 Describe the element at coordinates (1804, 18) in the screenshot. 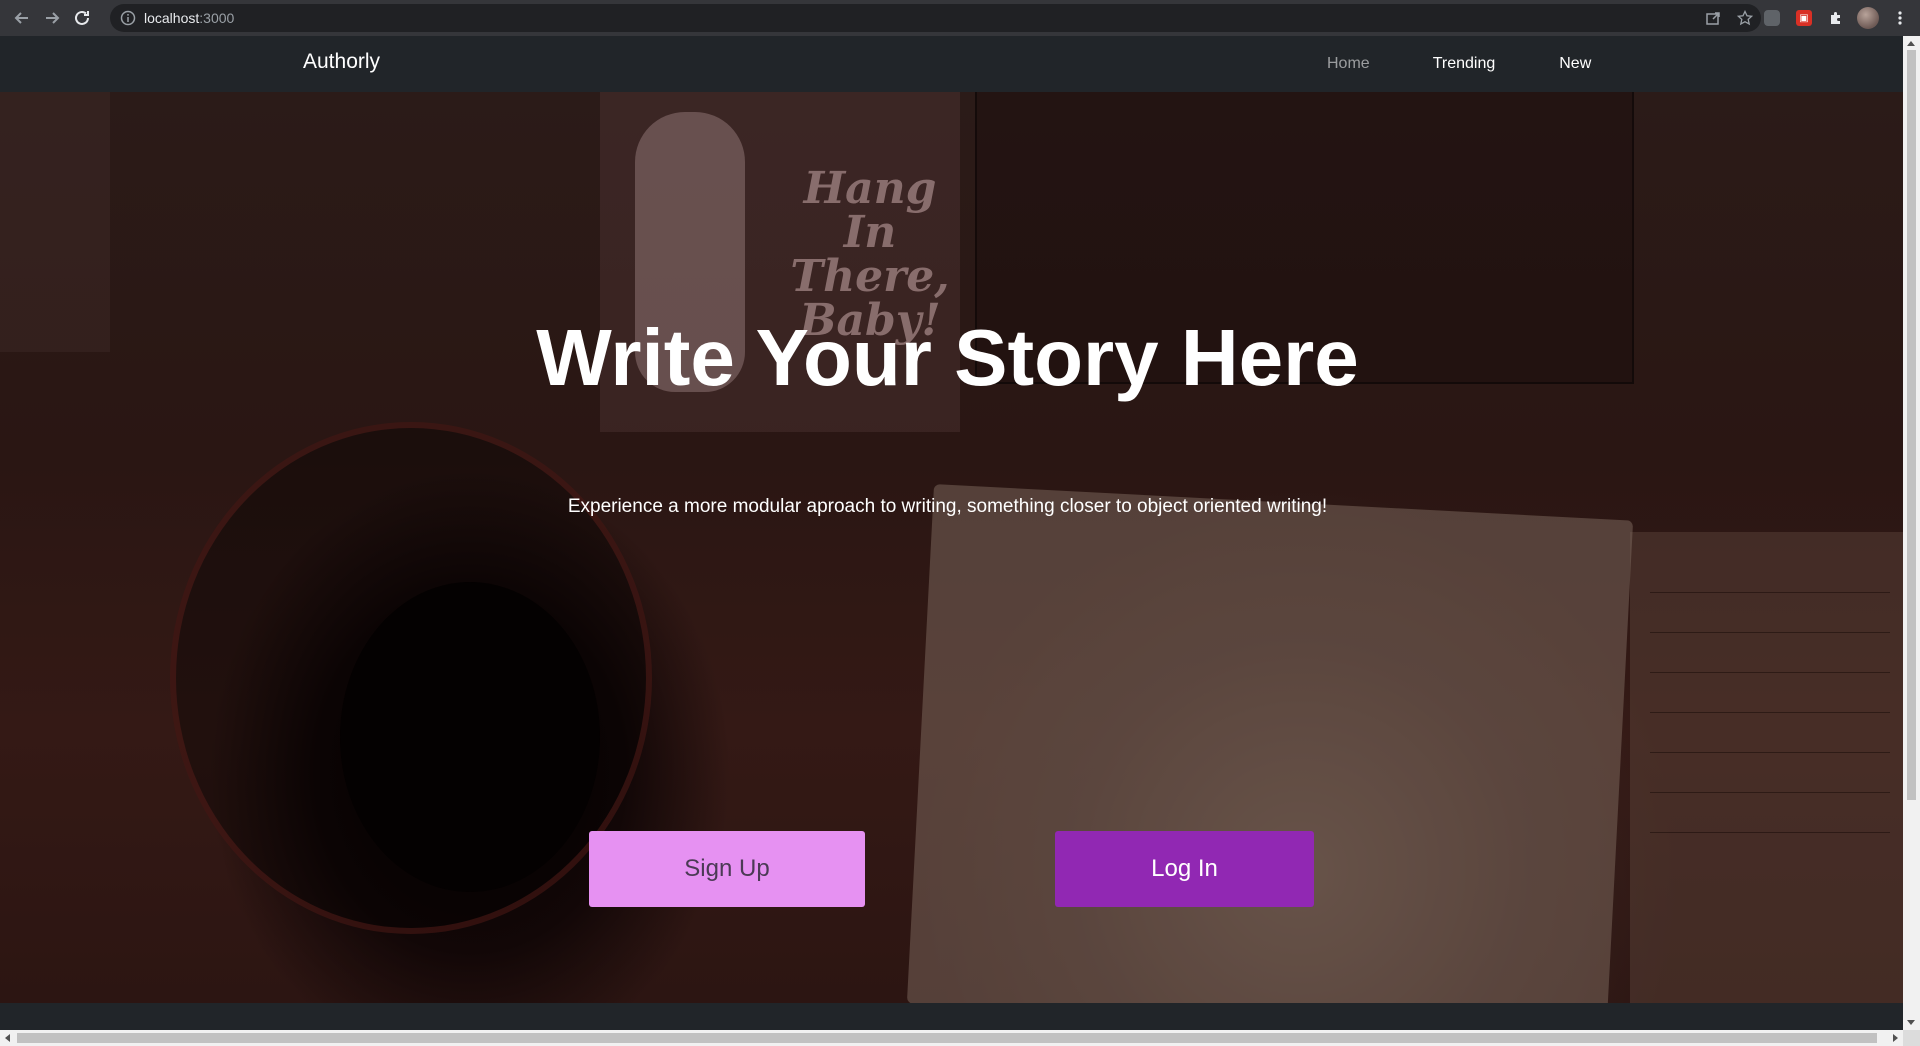

I see `extension-red-icon: ▣` at that location.